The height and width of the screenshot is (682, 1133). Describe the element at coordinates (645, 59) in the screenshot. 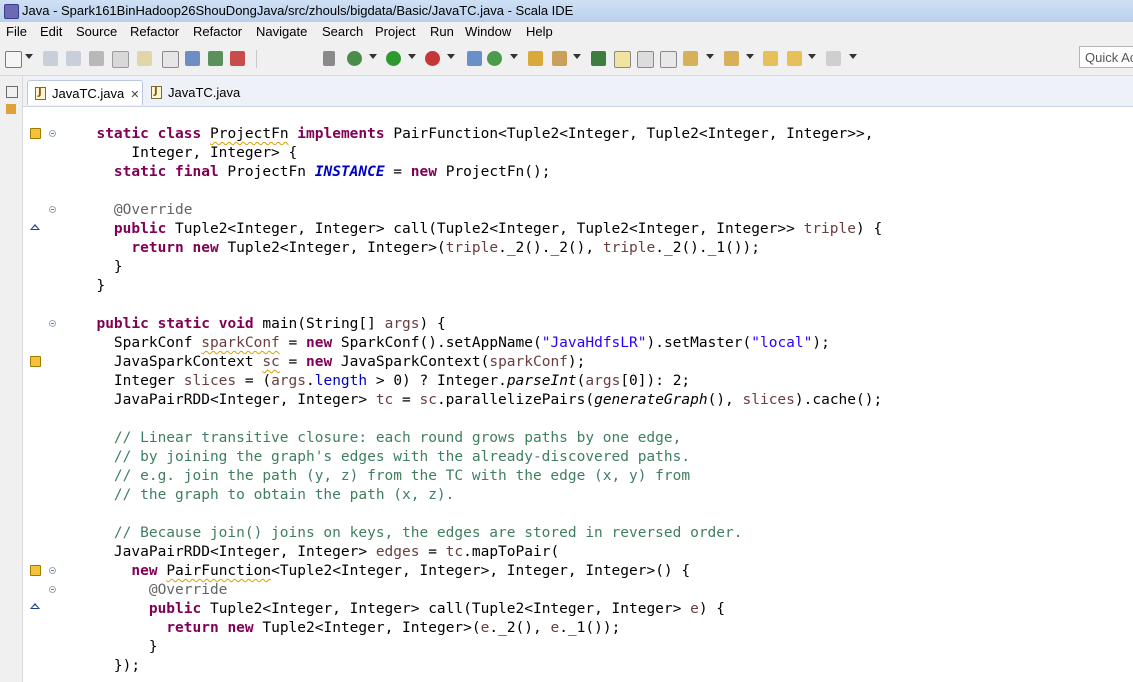

I see `block-selection-icon` at that location.